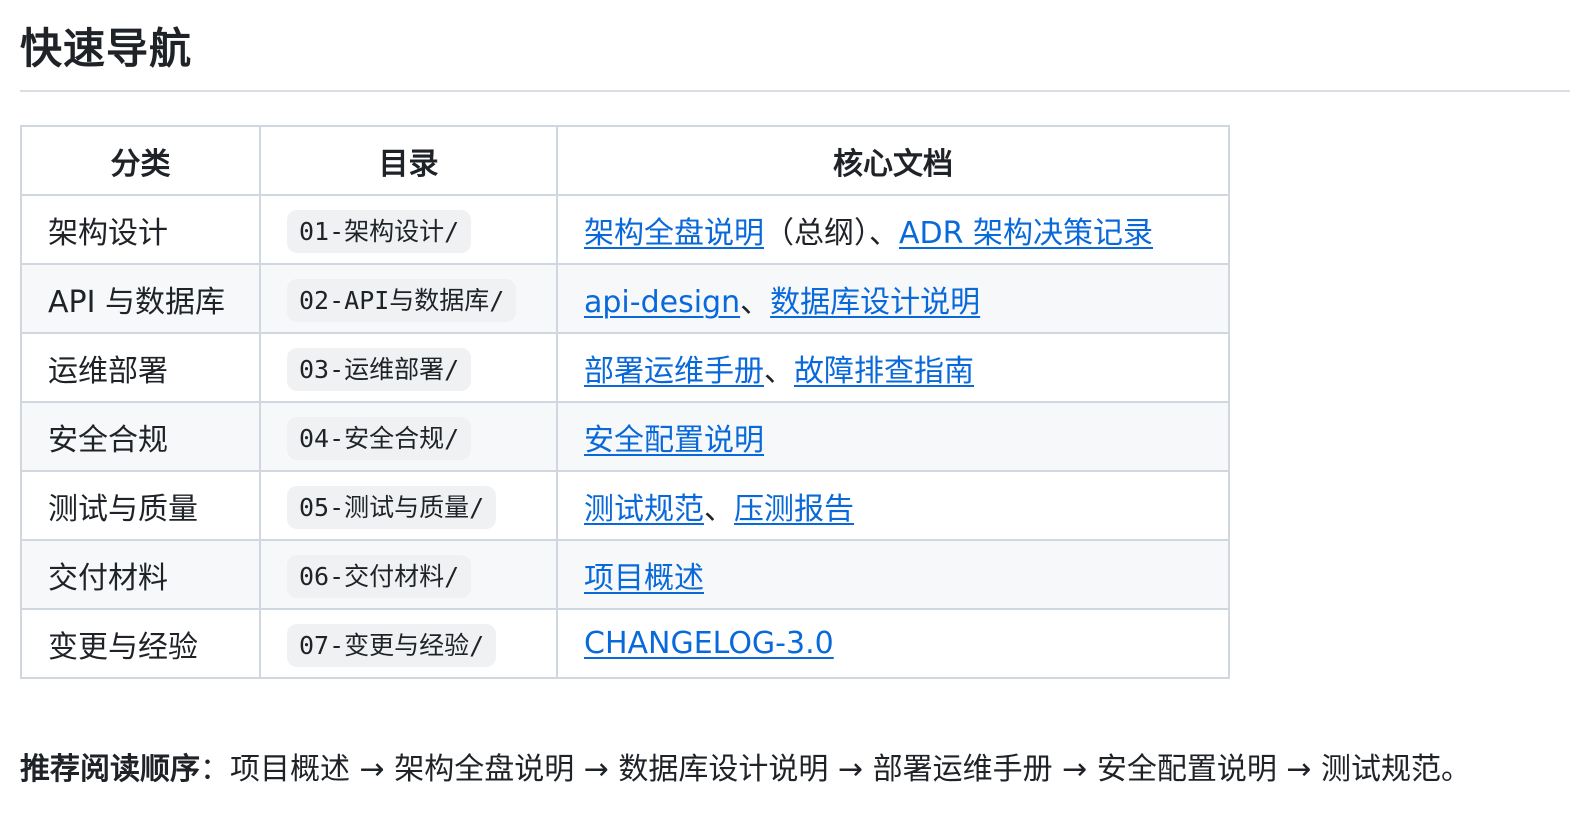 Image resolution: width=1590 pixels, height=822 pixels. I want to click on column-header-category: 分类, so click(140, 160).